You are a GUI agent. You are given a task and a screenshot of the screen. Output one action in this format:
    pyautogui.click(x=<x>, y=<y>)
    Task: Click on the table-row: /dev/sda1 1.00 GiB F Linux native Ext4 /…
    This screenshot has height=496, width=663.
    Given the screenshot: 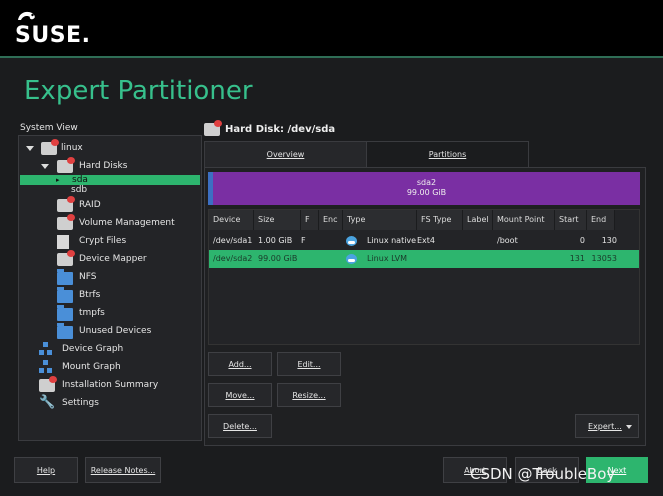 What is the action you would take?
    pyautogui.click(x=424, y=241)
    